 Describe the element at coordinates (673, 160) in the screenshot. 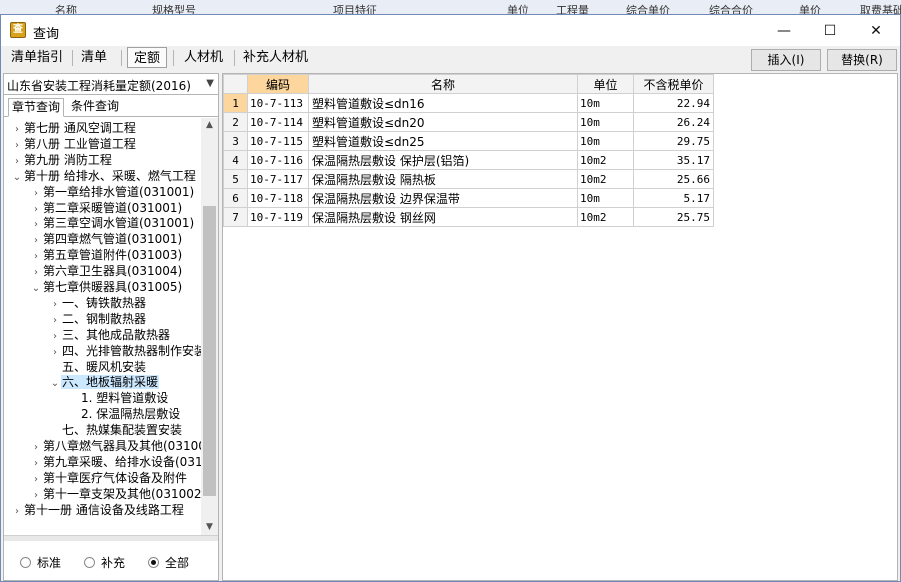

I see `price-cell: 35.17` at that location.